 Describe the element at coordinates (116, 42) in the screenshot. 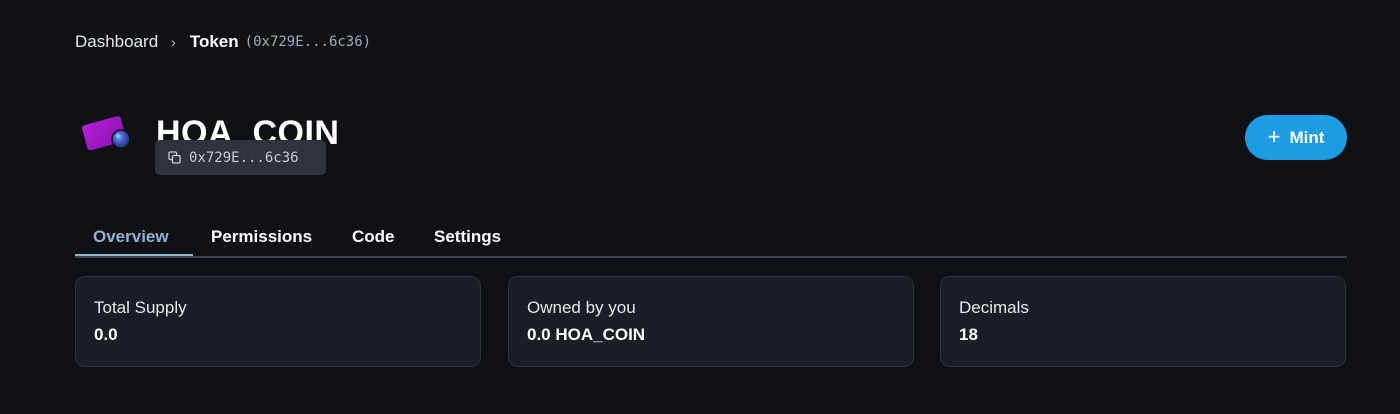

I see `breadcrumb-dashboard-link: Dashboard` at that location.